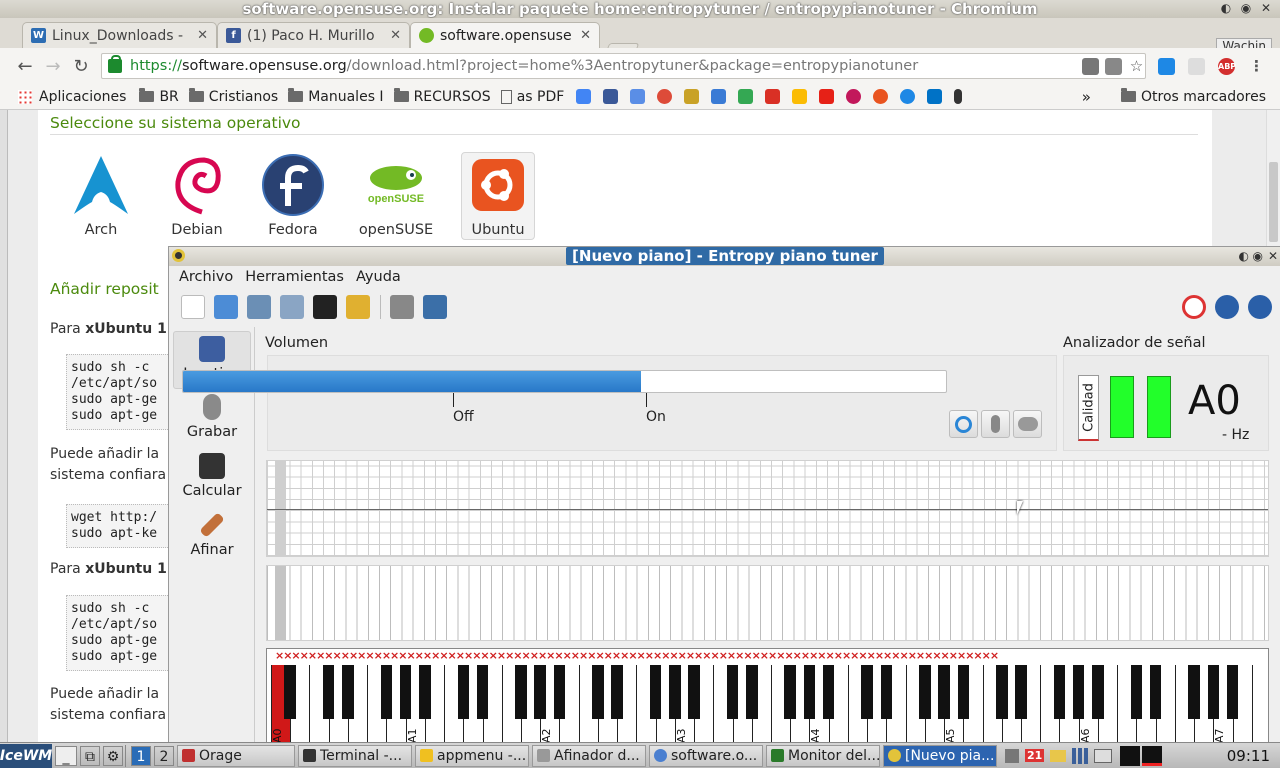  Describe the element at coordinates (292, 307) in the screenshot. I see `save-as-icon` at that location.